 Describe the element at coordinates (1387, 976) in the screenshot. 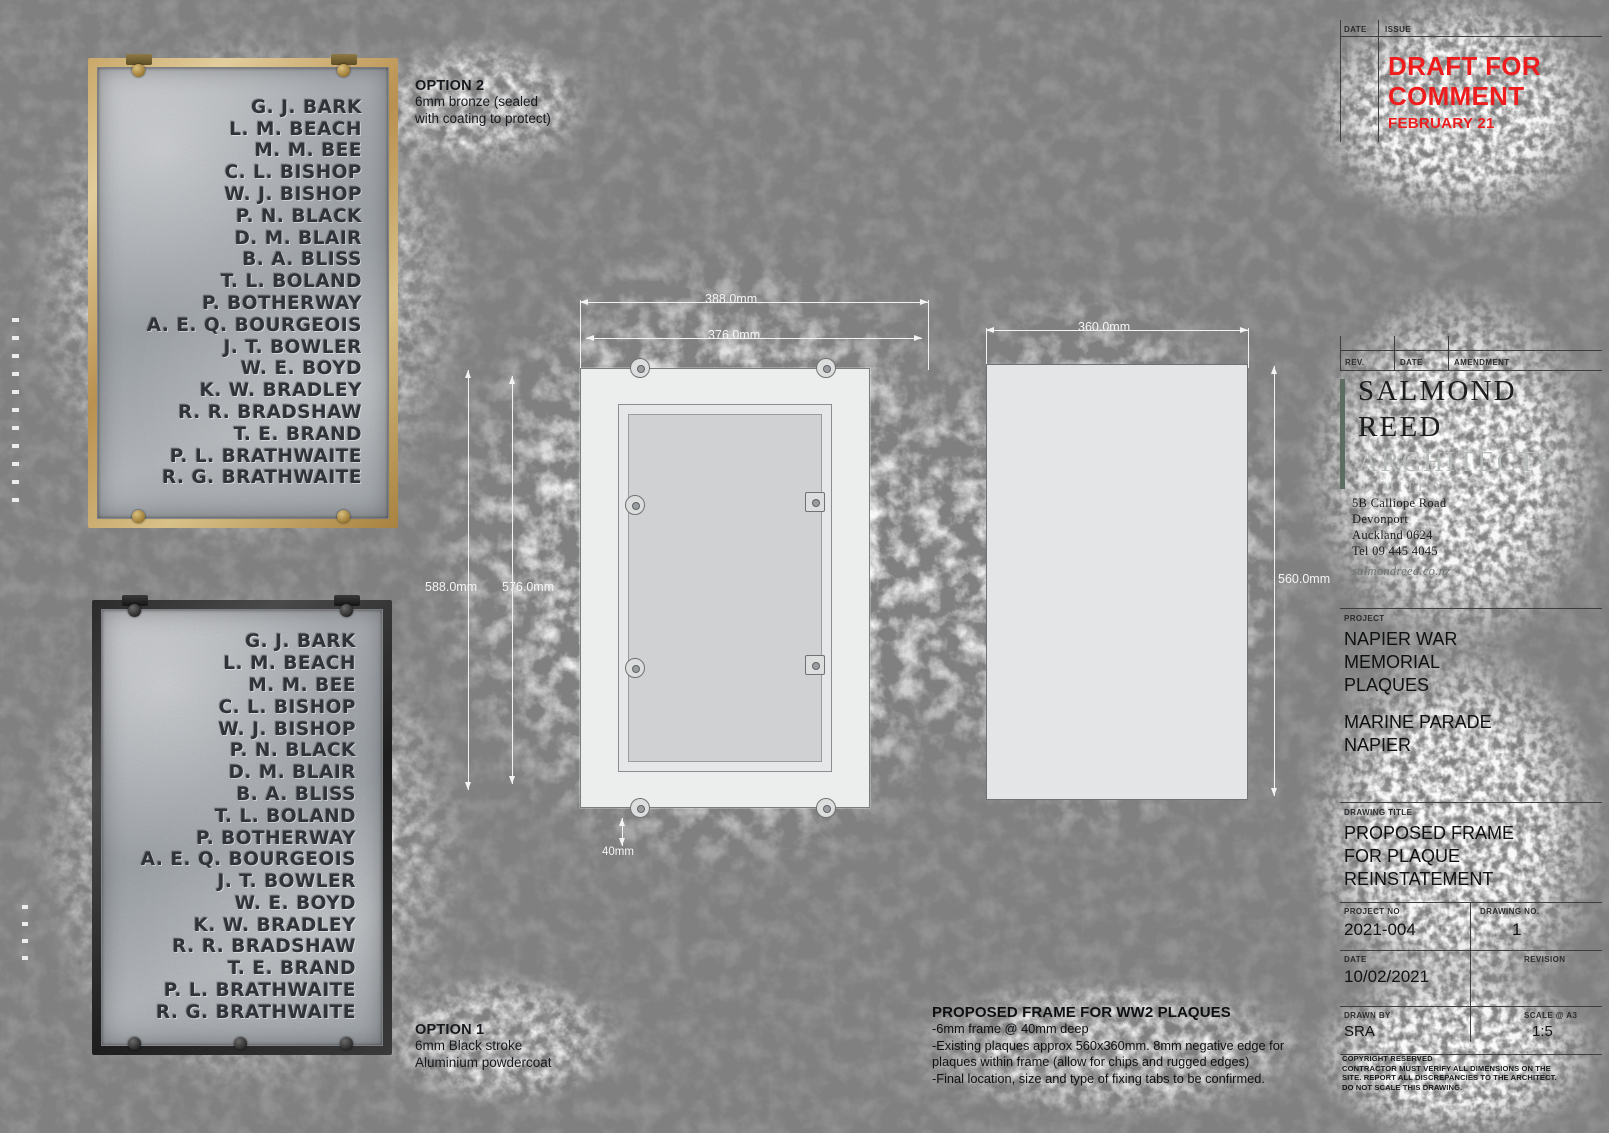

I see `date-value: 10/02/2021` at that location.